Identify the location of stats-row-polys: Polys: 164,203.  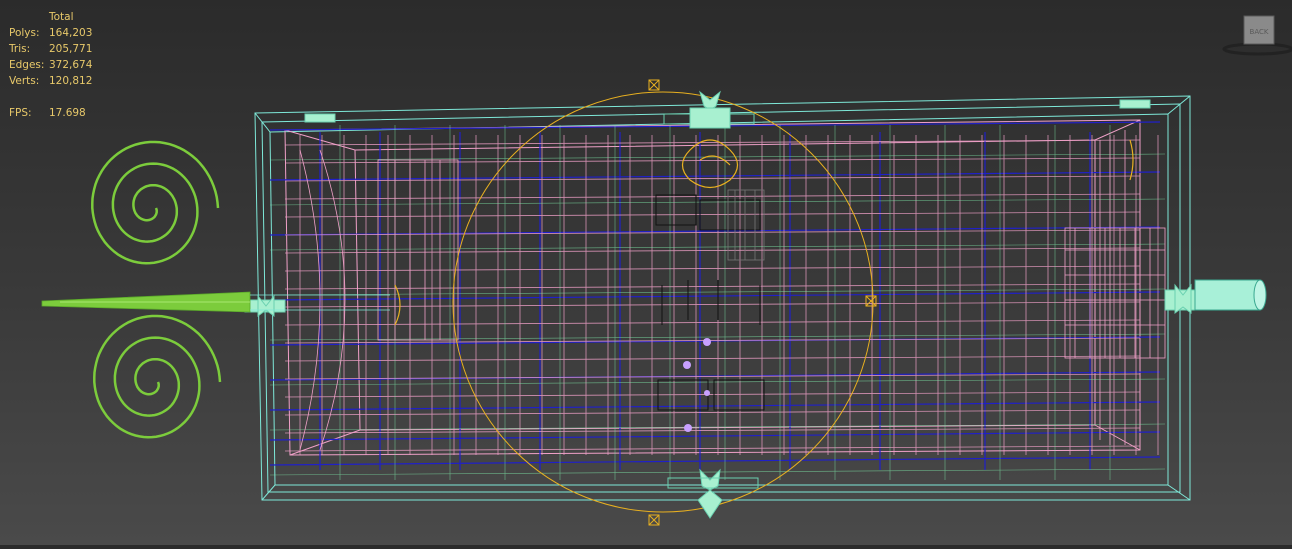
(64, 33).